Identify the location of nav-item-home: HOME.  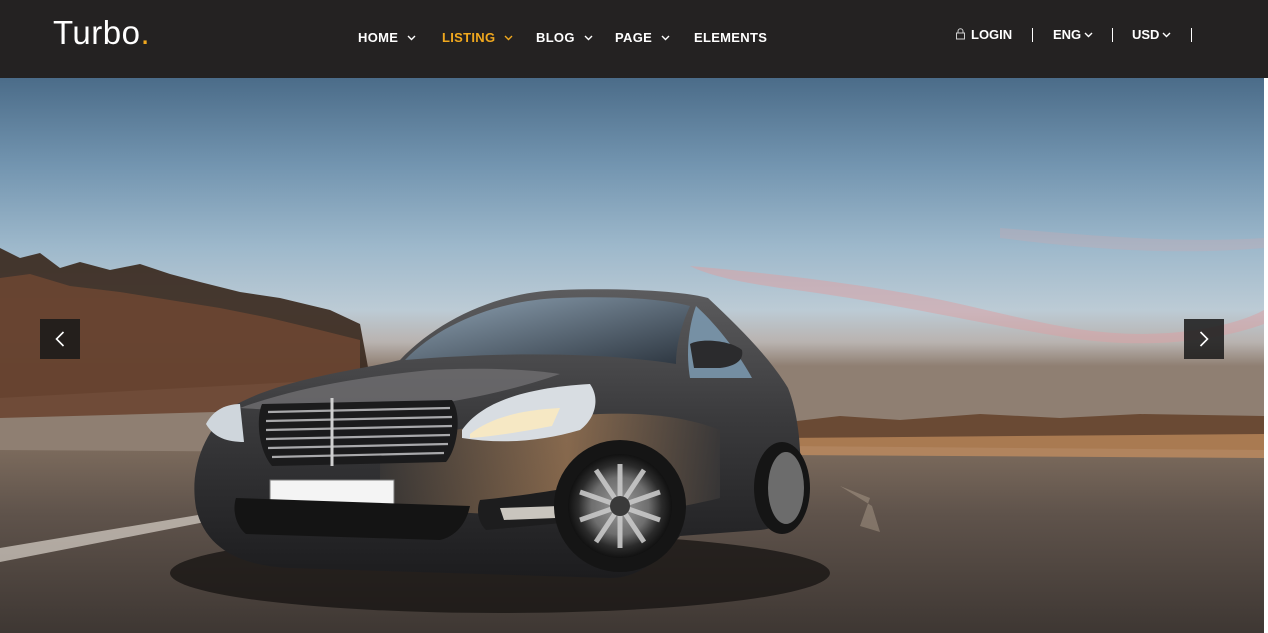
(387, 38).